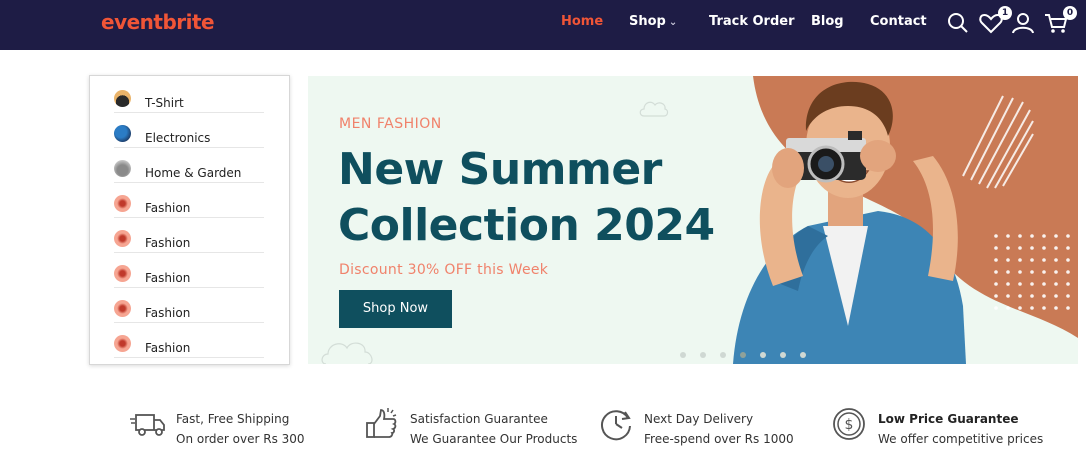 Image resolution: width=1086 pixels, height=468 pixels. Describe the element at coordinates (444, 270) in the screenshot. I see `hero-subtitle: Discount 30% OFF this Week` at that location.